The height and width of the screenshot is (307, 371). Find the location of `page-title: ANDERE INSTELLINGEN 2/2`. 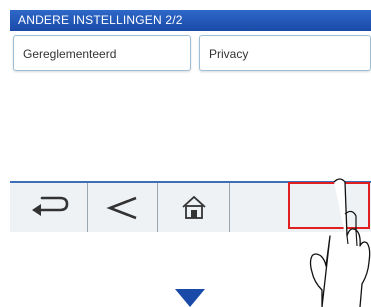

page-title: ANDERE INSTELLINGEN 2/2 is located at coordinates (100, 20).